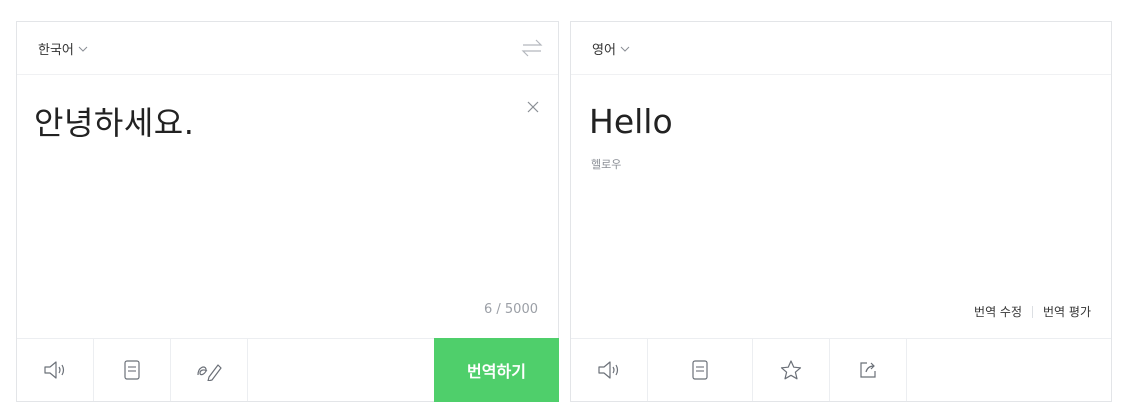 This screenshot has height=417, width=1129. I want to click on result-links: 번역 수정 번역 평가, so click(1032, 311).